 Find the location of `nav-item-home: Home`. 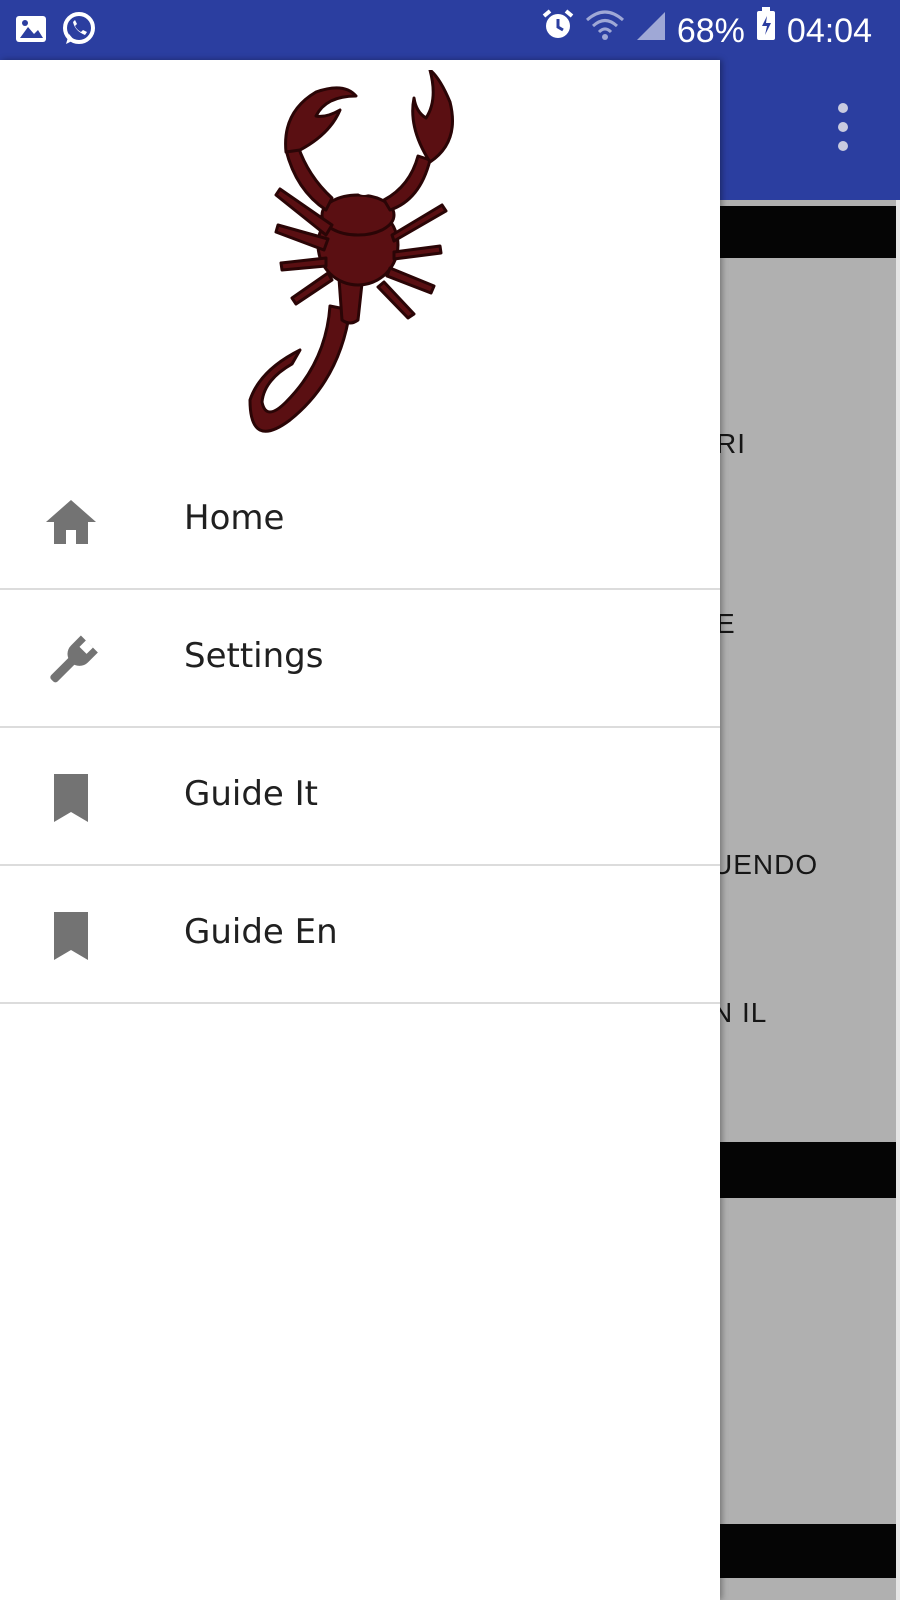

nav-item-home: Home is located at coordinates (360, 521).